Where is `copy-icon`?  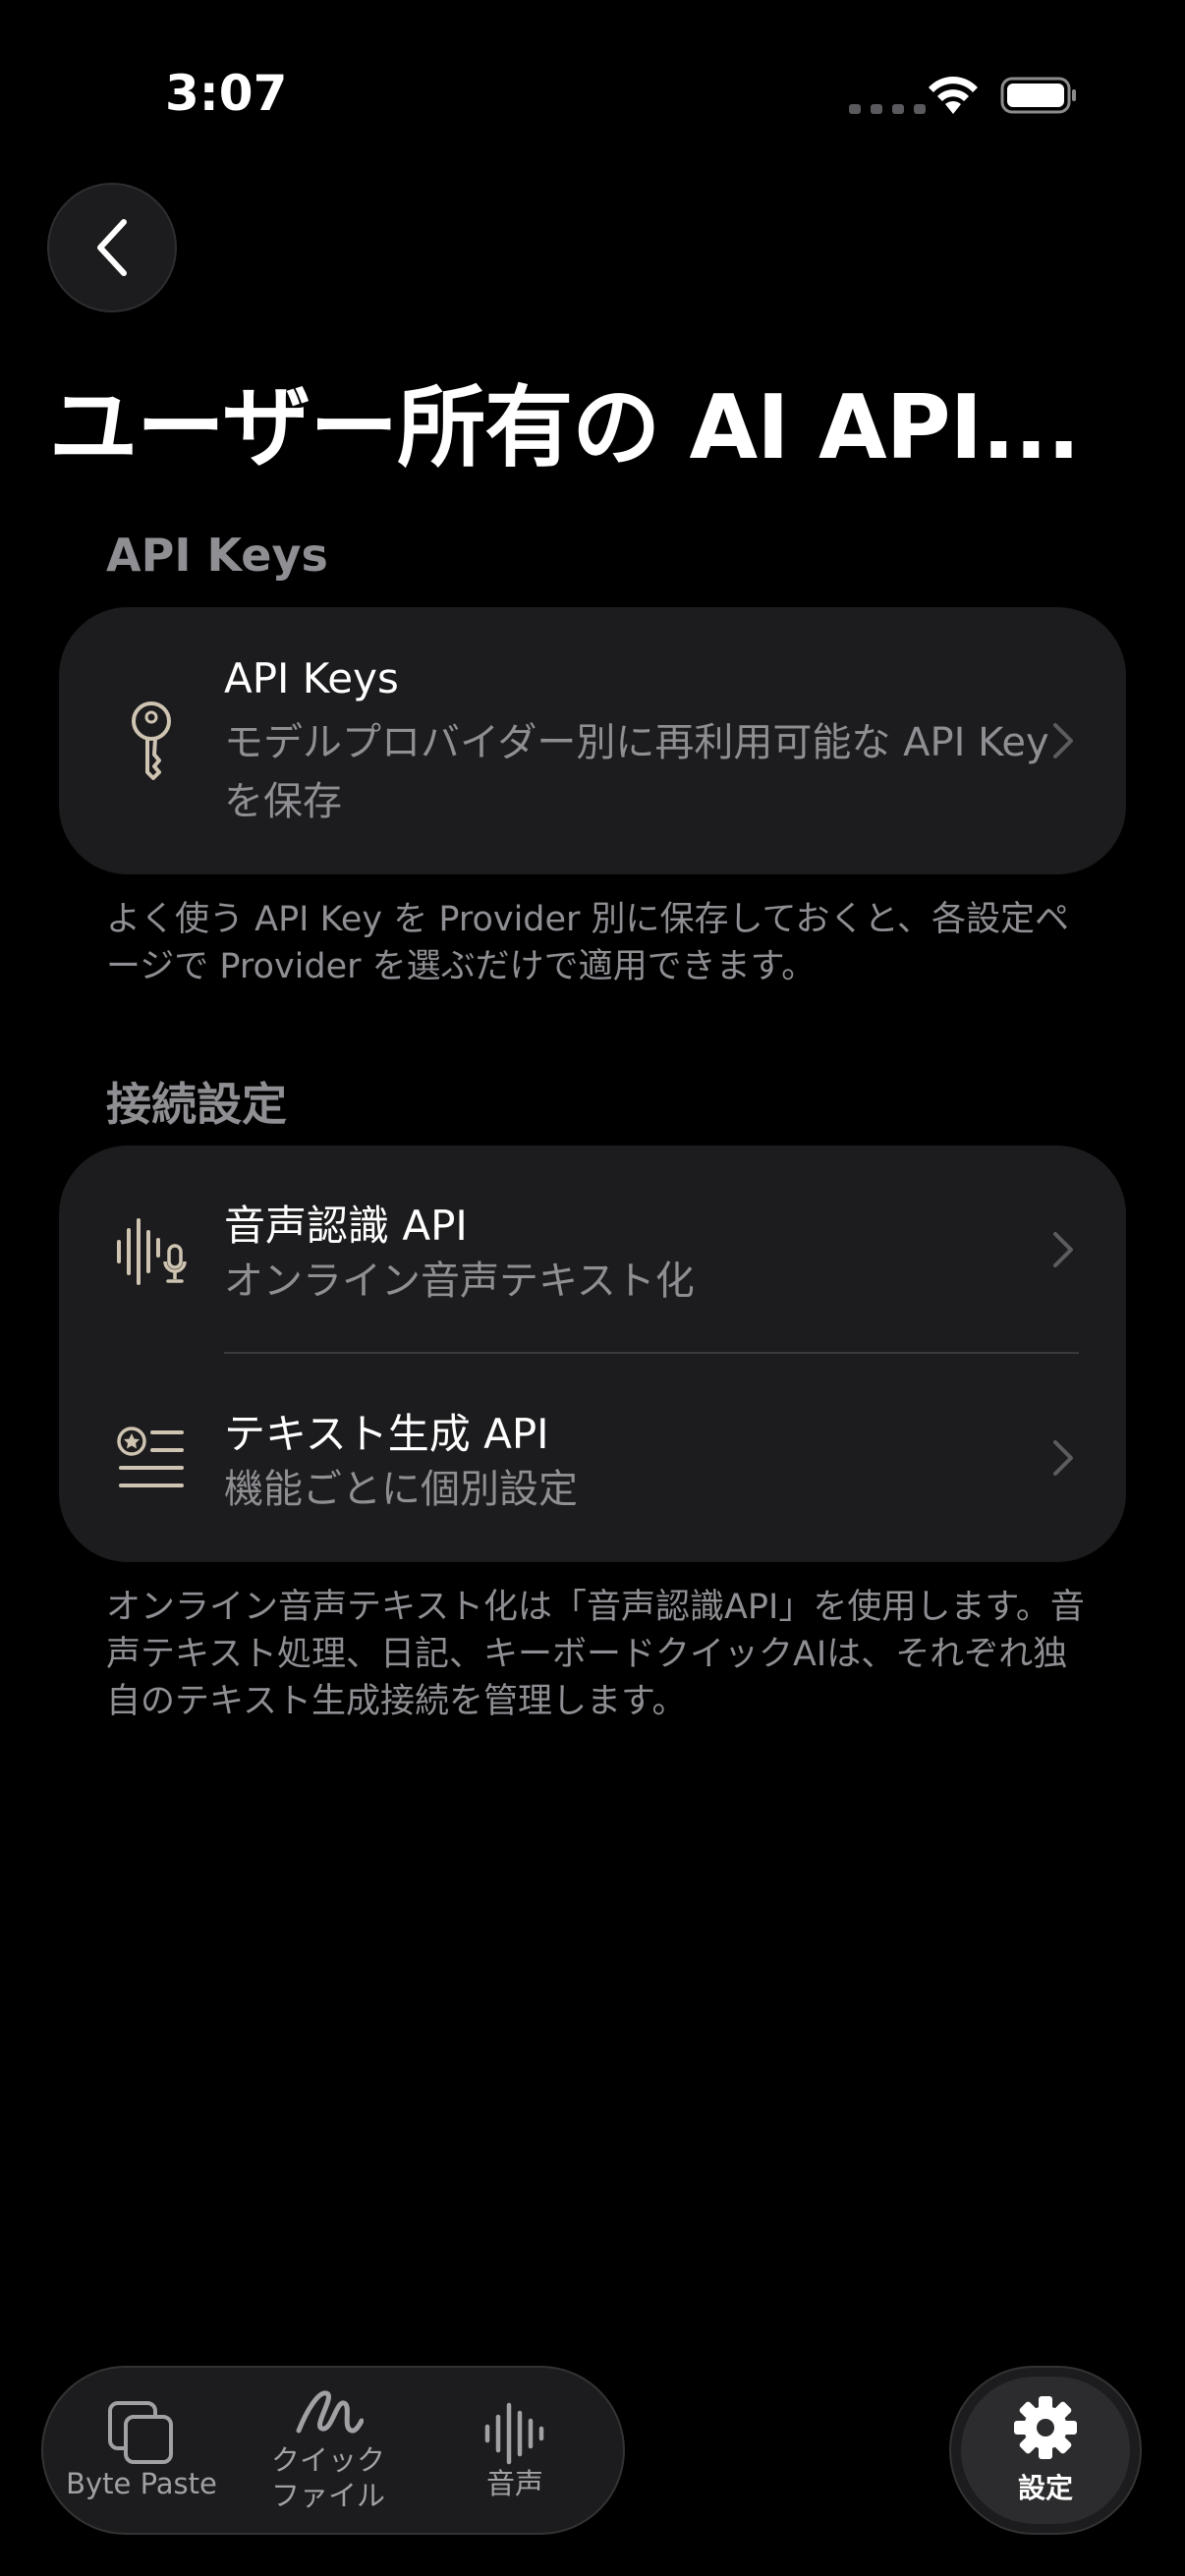
copy-icon is located at coordinates (140, 2432).